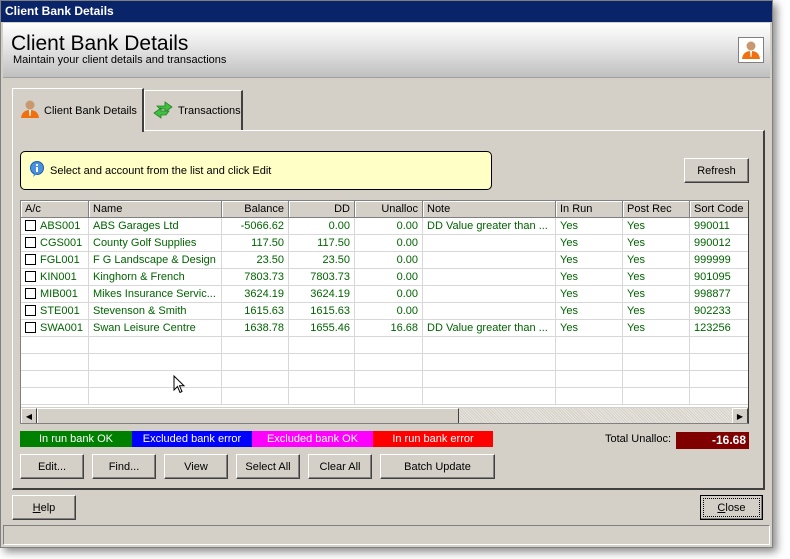 The height and width of the screenshot is (559, 790). I want to click on scroll-right-button: ▶, so click(740, 415).